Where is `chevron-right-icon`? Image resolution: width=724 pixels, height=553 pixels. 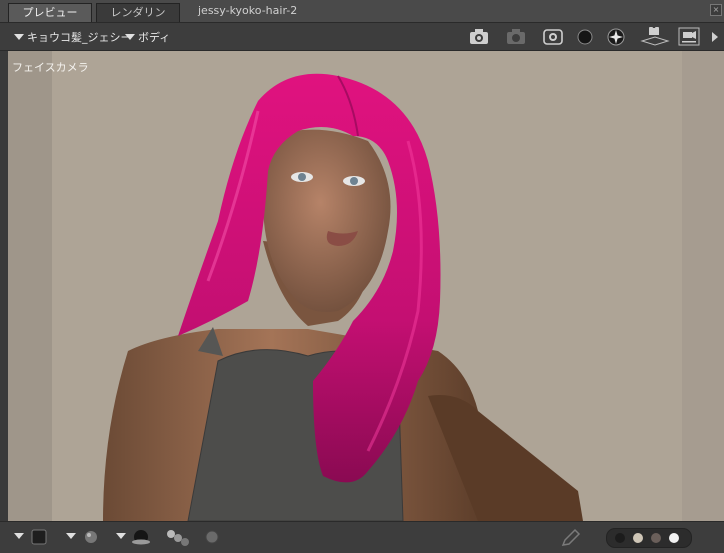
chevron-right-icon is located at coordinates (715, 36).